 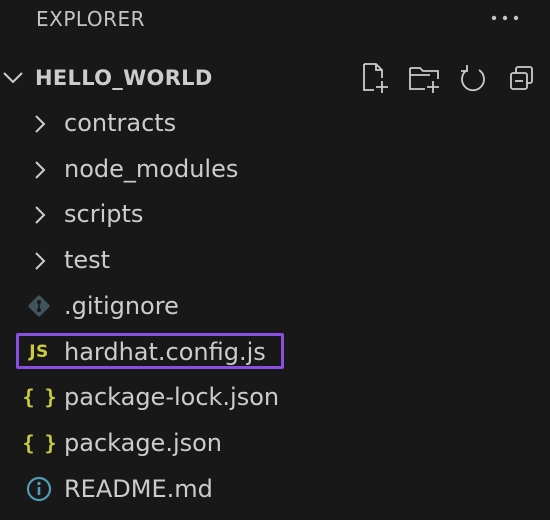 I want to click on refresh-icon, so click(x=473, y=78).